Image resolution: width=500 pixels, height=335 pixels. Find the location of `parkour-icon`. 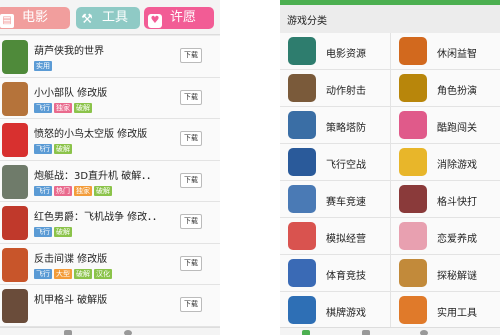

parkour-icon is located at coordinates (413, 125).